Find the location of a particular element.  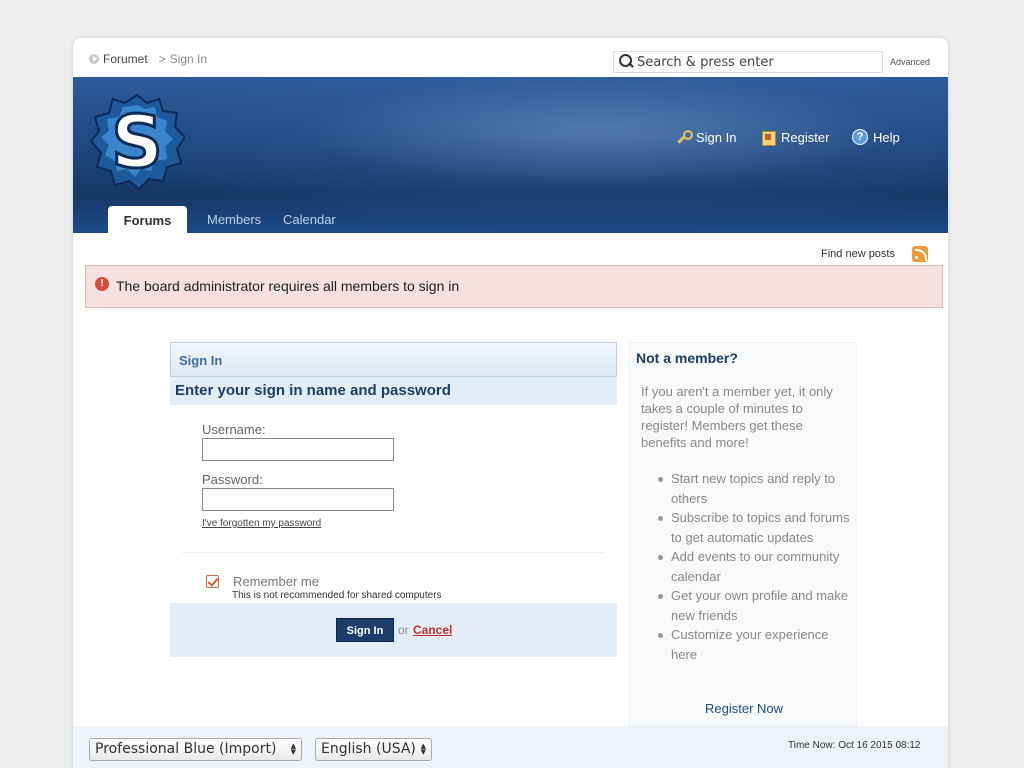

header-register-link: Register is located at coordinates (795, 137).